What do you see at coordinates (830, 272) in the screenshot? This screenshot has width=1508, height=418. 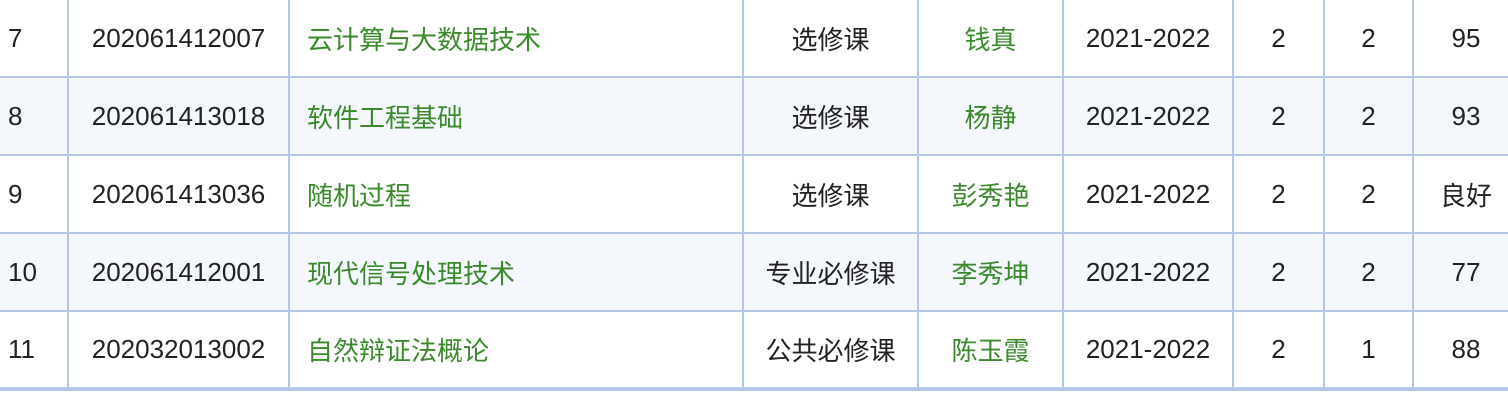 I see `course-type: 专业必修课` at bounding box center [830, 272].